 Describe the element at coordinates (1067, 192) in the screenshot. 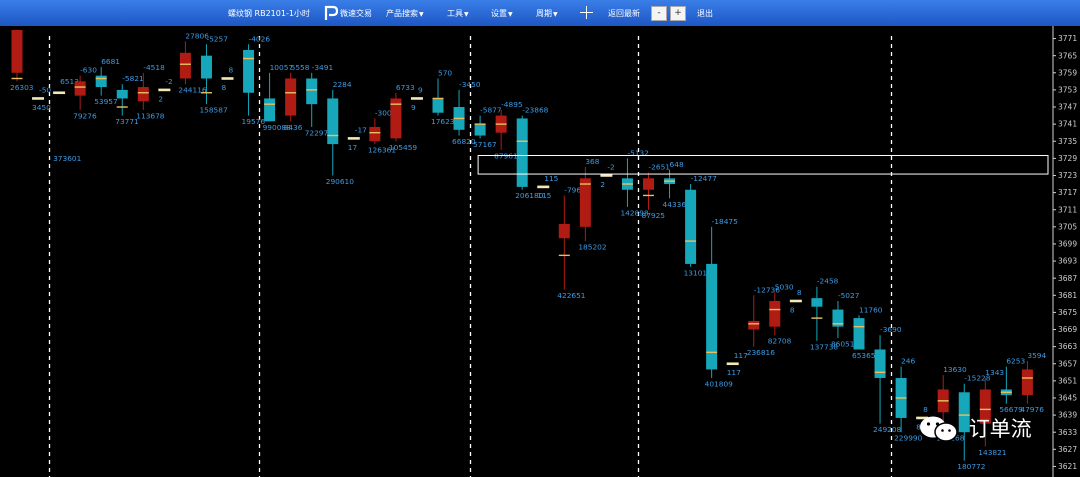

I see `y-tick-label: 3717` at that location.